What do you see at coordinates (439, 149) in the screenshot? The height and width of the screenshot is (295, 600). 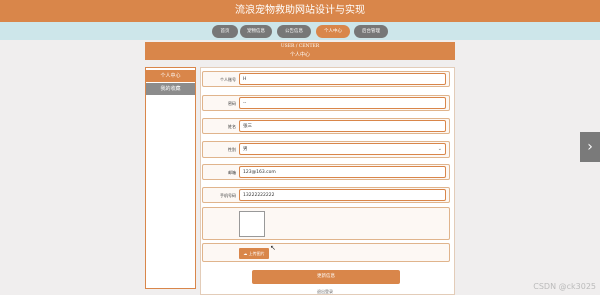 I see `chevron-down-icon: ⌄` at bounding box center [439, 149].